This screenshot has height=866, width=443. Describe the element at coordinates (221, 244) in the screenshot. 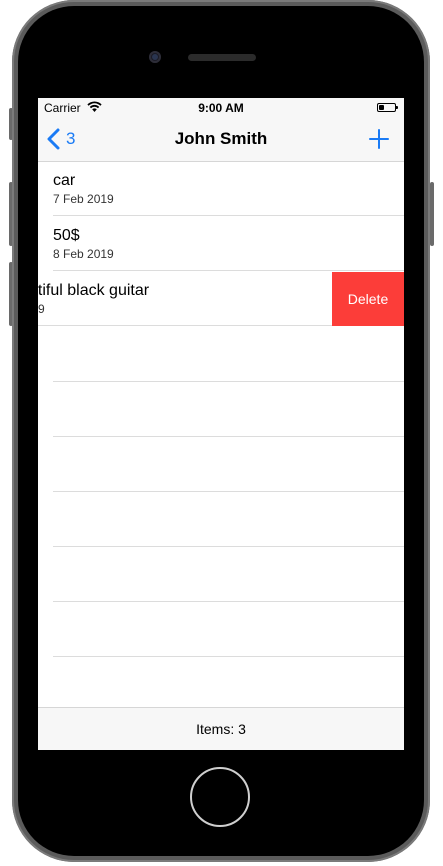

I see `list-item: 50$ 8 Feb 2019` at that location.